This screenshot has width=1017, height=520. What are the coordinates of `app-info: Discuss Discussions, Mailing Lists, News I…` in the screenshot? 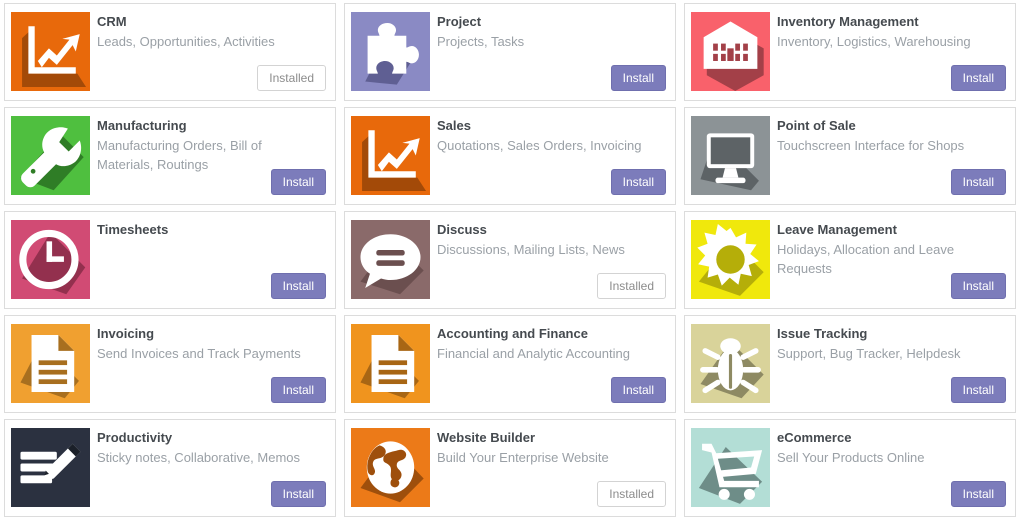 It's located at (552, 260).